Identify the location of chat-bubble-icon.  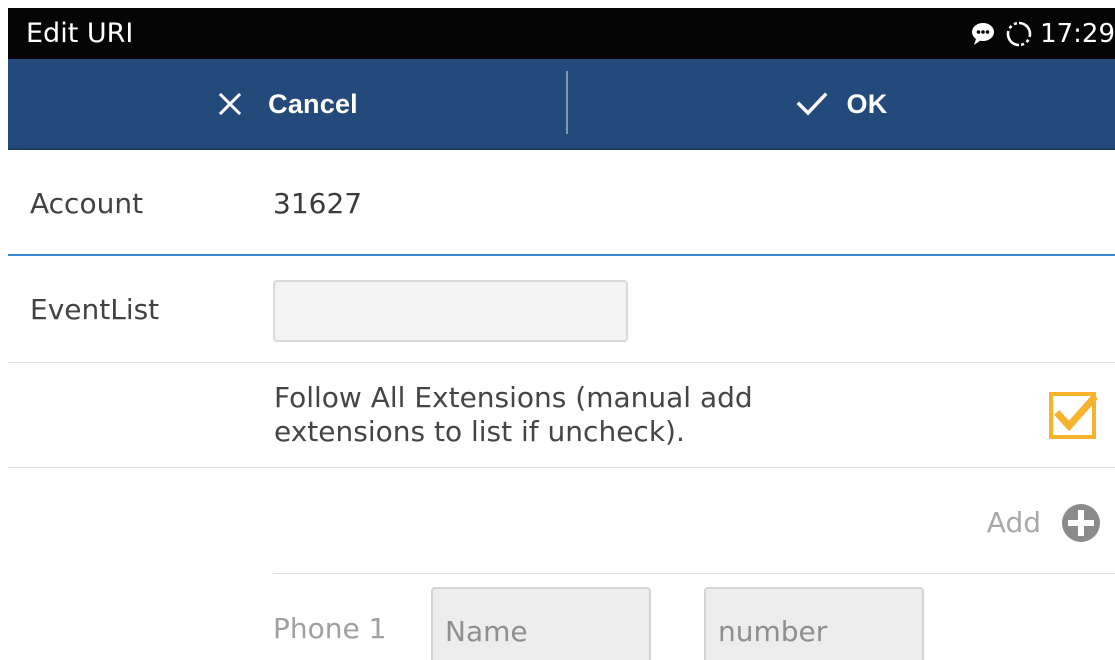
(983, 34).